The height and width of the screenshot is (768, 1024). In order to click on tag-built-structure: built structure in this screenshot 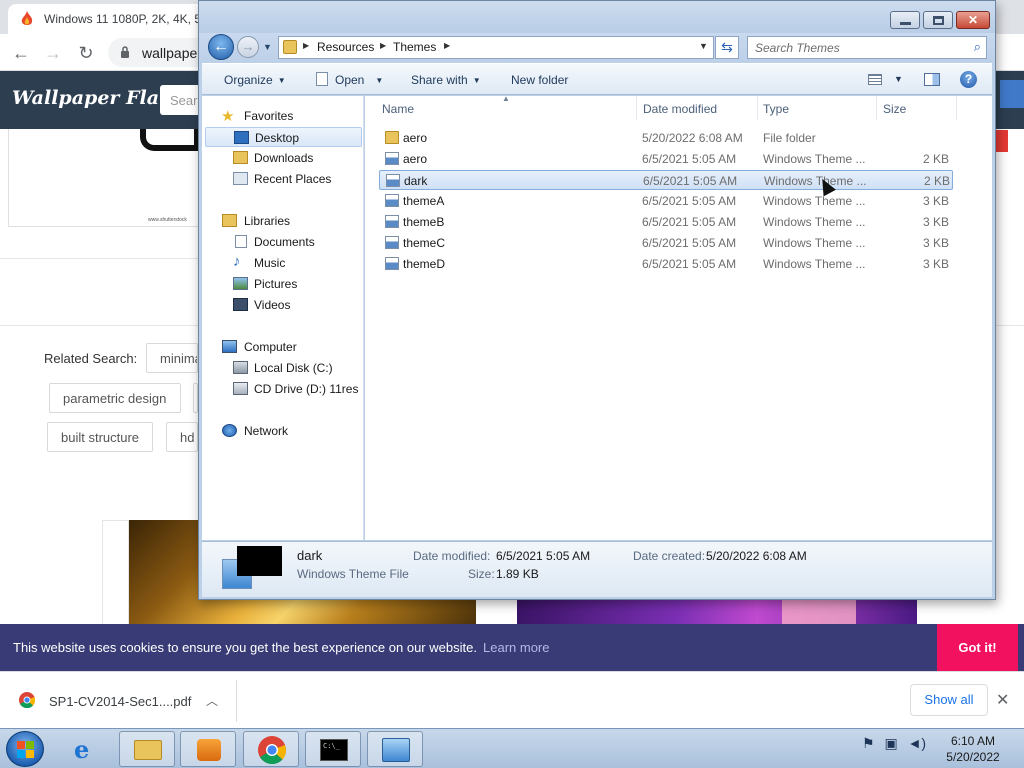, I will do `click(100, 437)`.